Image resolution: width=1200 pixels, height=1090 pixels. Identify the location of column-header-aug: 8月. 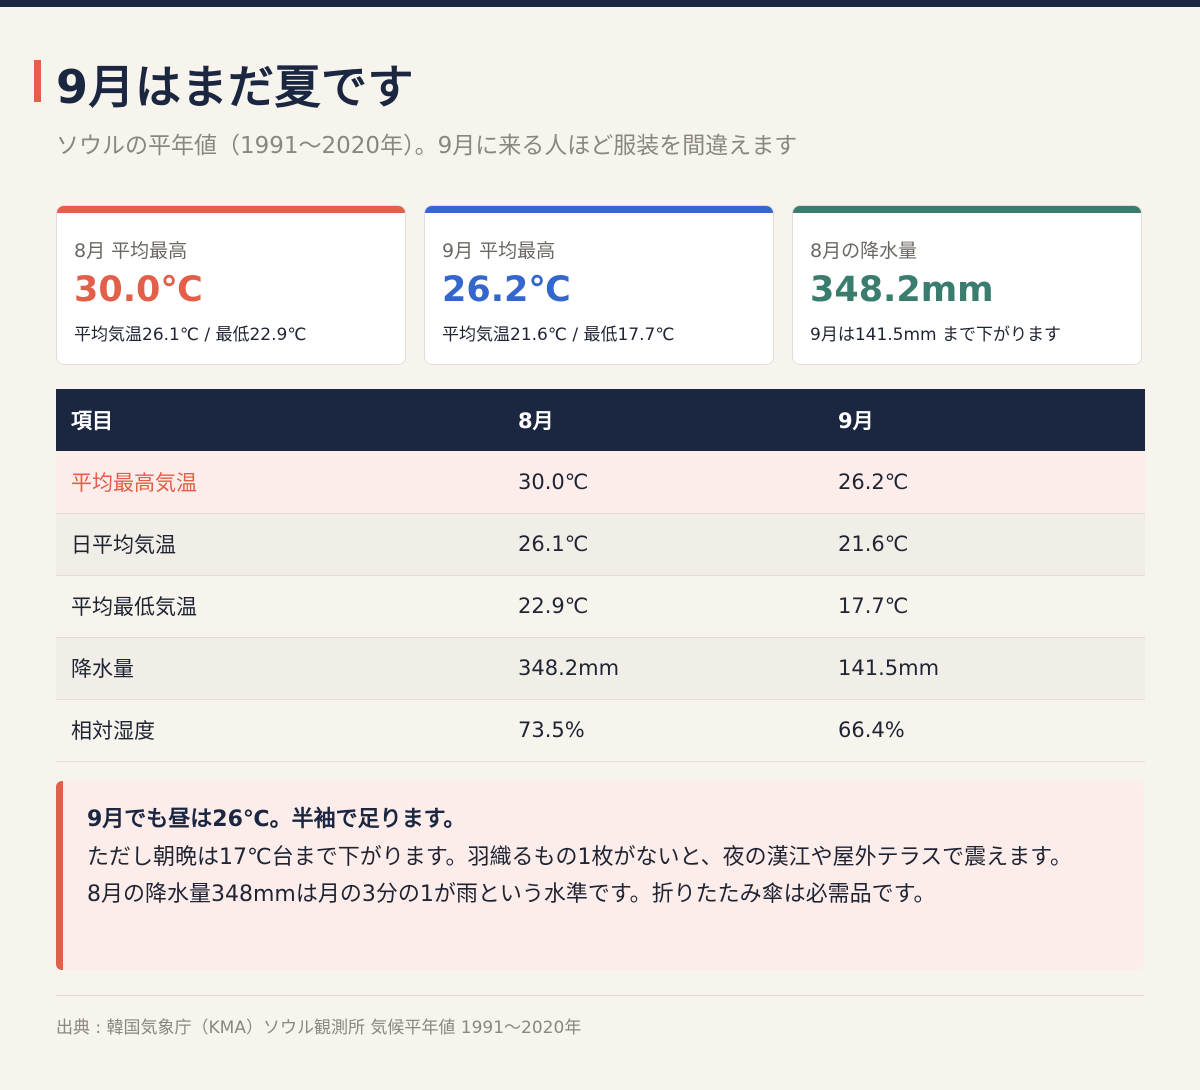
(663, 420).